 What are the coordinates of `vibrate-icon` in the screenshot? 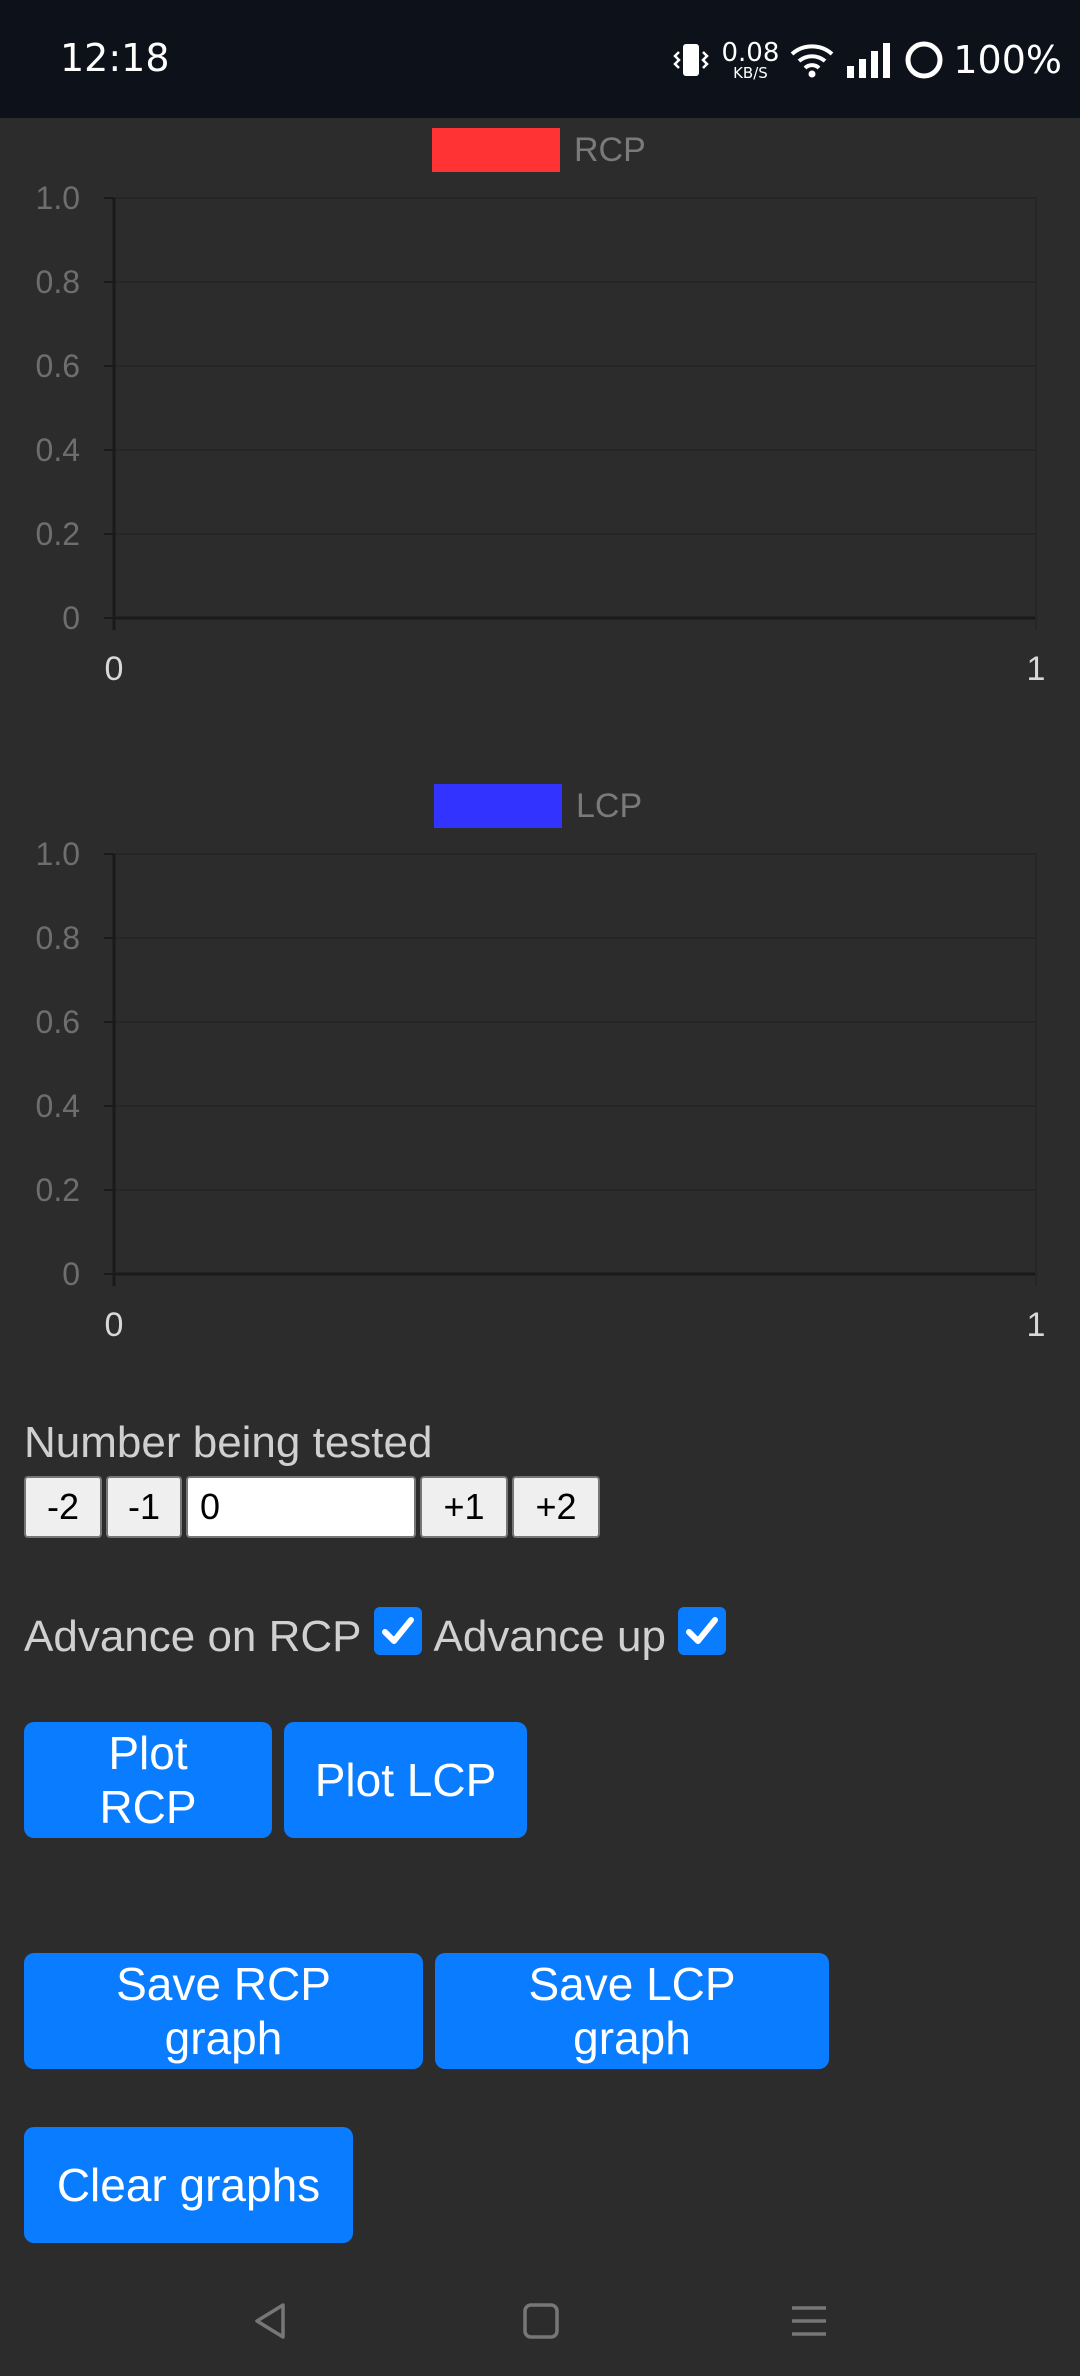 It's located at (691, 60).